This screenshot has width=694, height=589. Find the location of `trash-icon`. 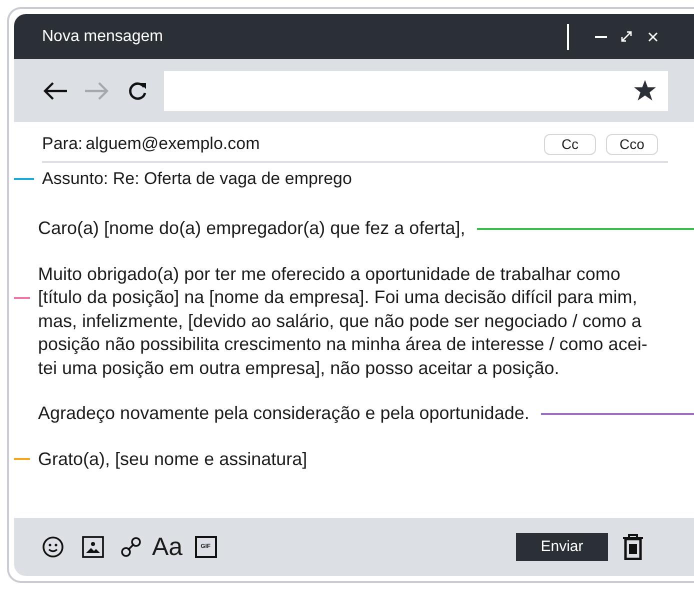

trash-icon is located at coordinates (633, 547).